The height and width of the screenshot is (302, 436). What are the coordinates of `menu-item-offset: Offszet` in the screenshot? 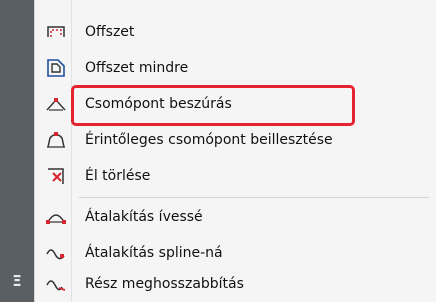 It's located at (235, 32).